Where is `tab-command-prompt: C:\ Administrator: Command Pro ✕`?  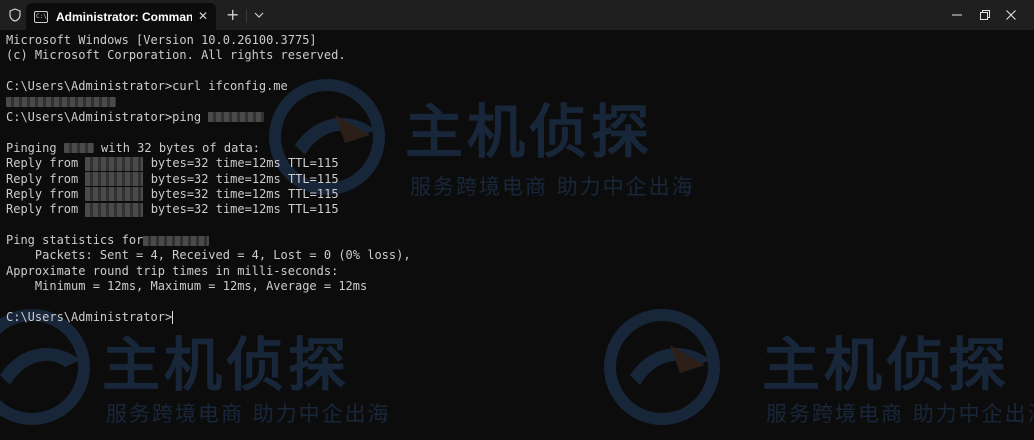
tab-command-prompt: C:\ Administrator: Command Pro ✕ is located at coordinates (121, 16).